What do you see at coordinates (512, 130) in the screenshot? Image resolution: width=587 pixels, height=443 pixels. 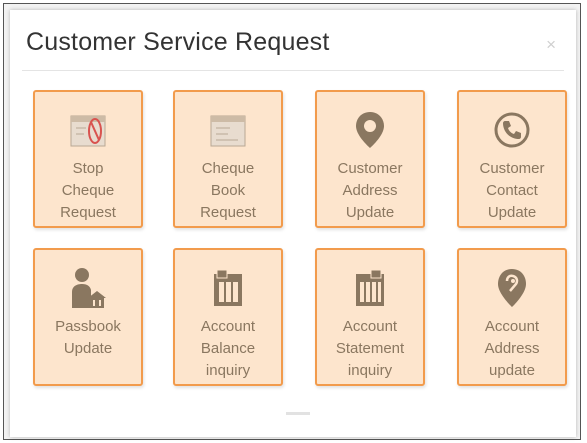 I see `phone-icon` at bounding box center [512, 130].